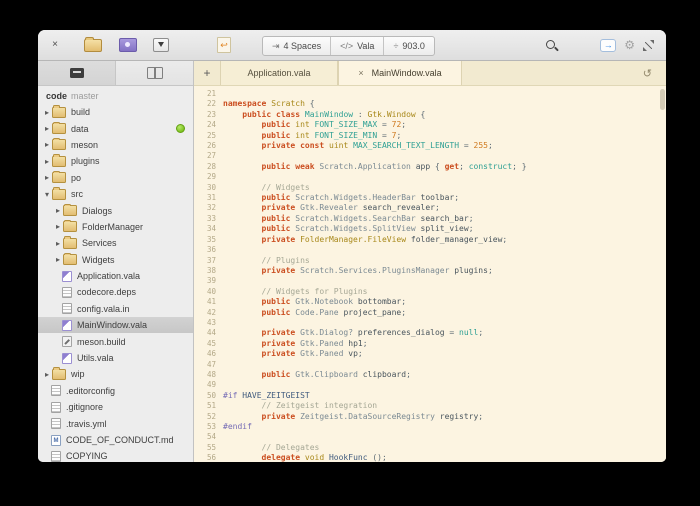 This screenshot has height=506, width=700. What do you see at coordinates (334, 114) in the screenshot?
I see `code-line: public class MainWindow : Gtk.Window {` at bounding box center [334, 114].